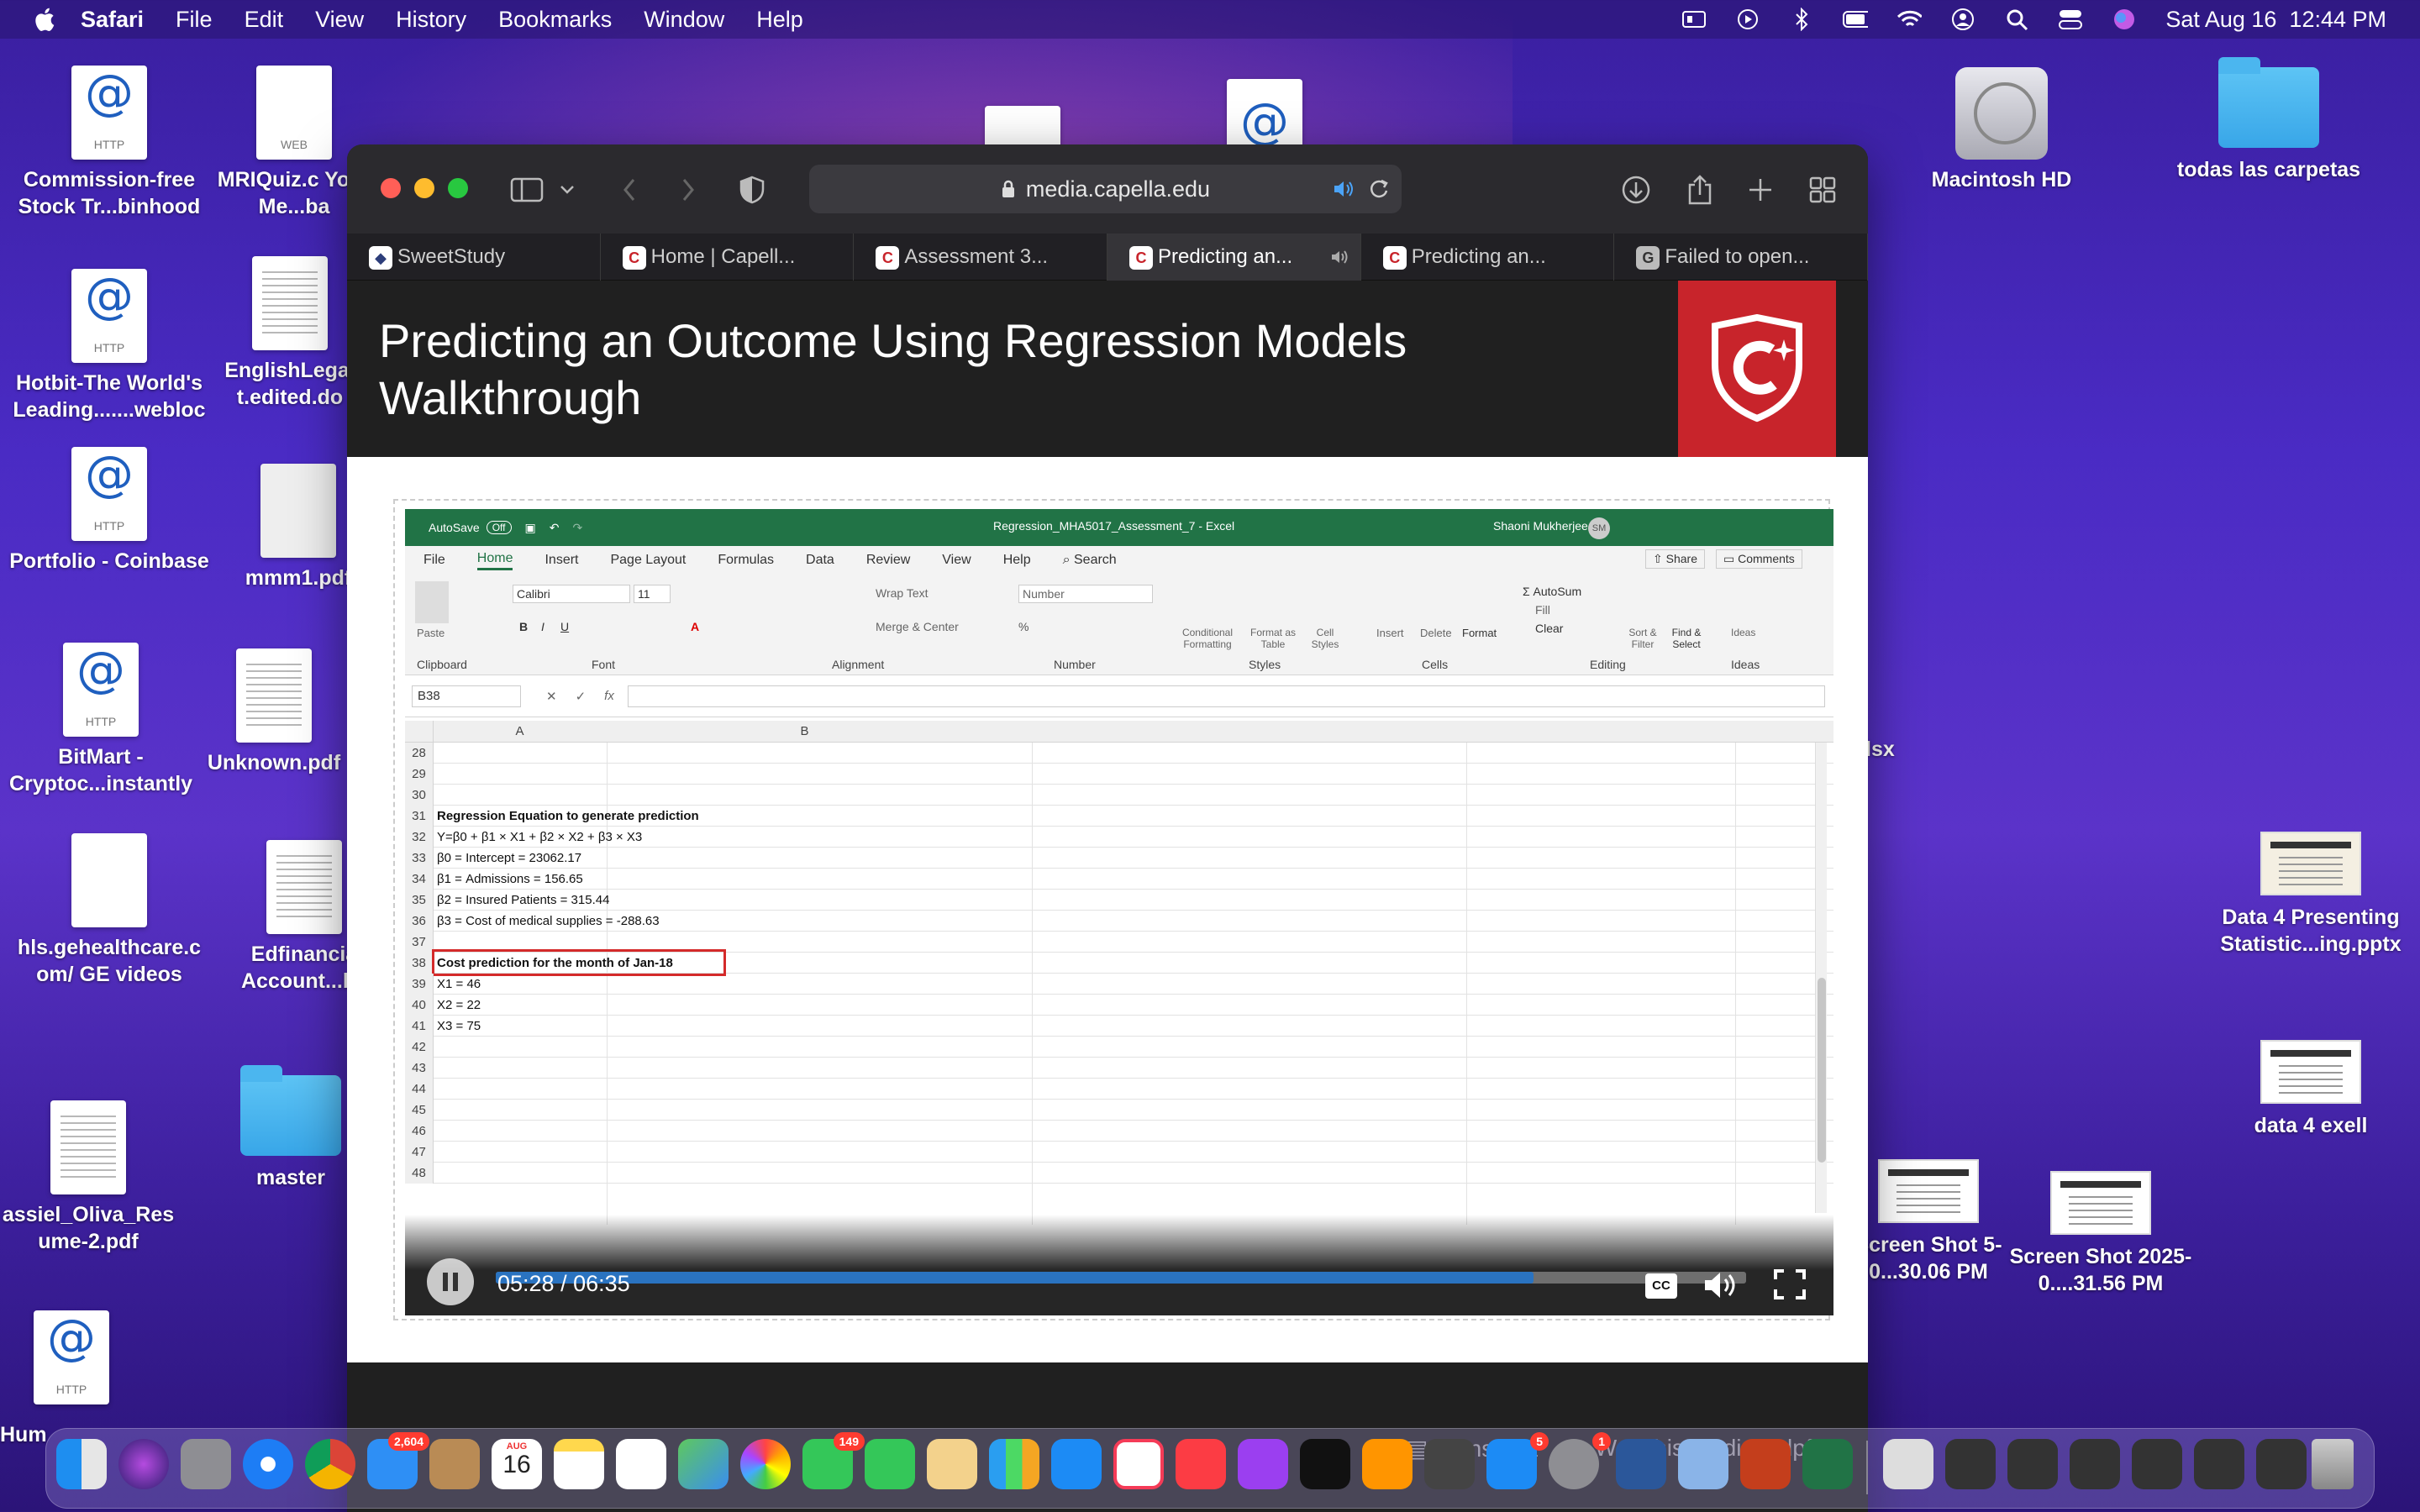 The image size is (2420, 1512). I want to click on row-header: 36, so click(420, 921).